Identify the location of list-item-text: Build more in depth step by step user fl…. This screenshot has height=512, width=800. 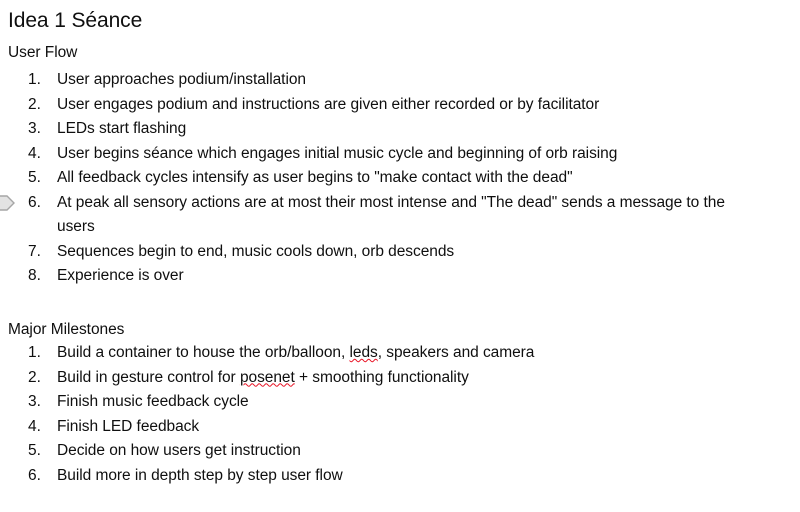
(200, 475).